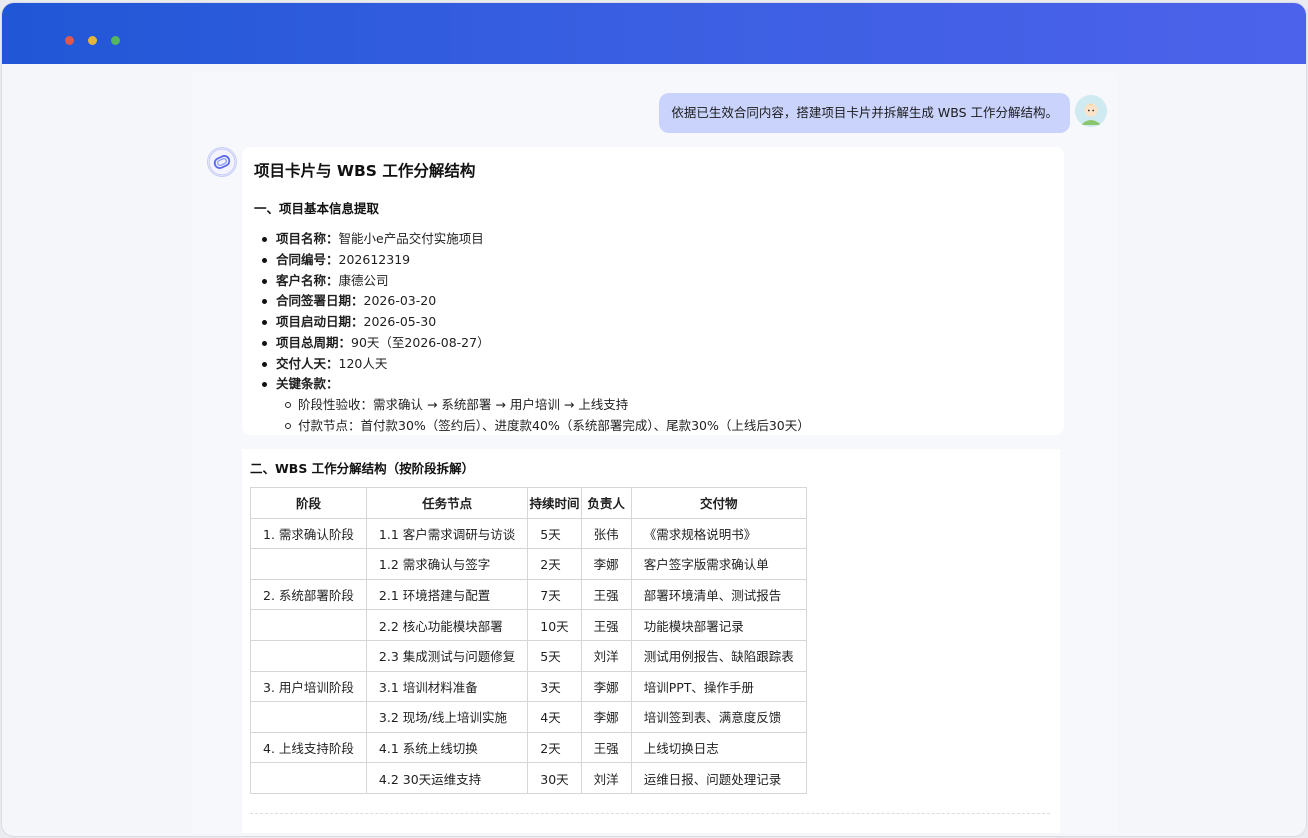  I want to click on info-item-contract-no: 合同编号：202612319, so click(372, 260).